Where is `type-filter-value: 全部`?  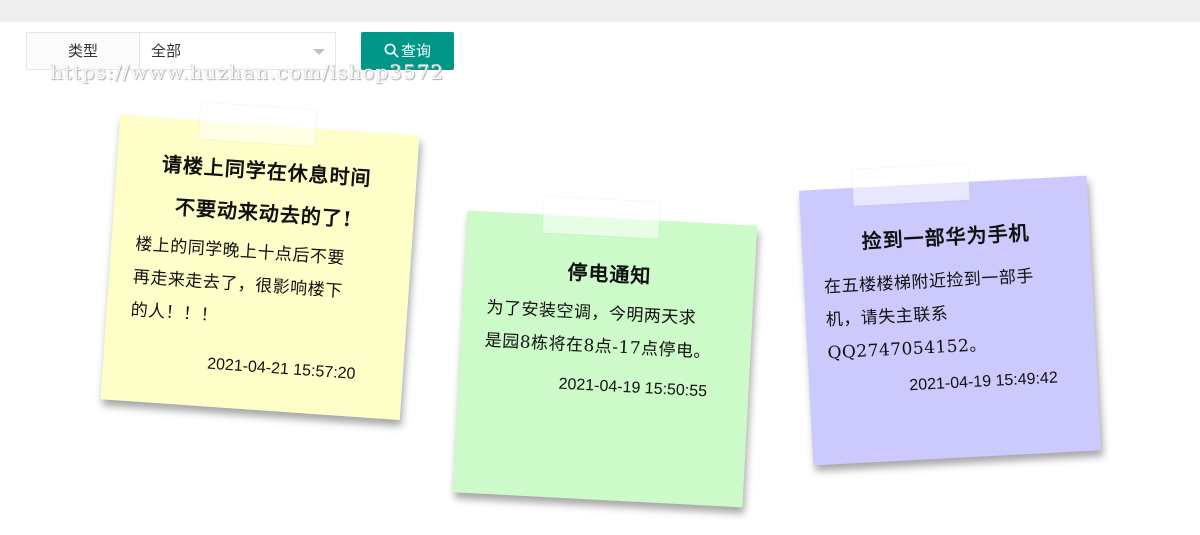
type-filter-value: 全部 is located at coordinates (166, 51).